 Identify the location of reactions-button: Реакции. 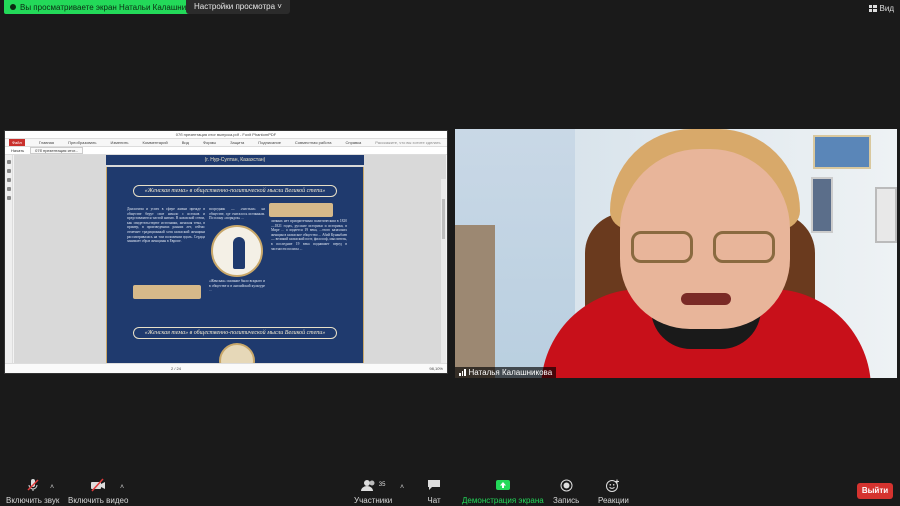
(613, 491).